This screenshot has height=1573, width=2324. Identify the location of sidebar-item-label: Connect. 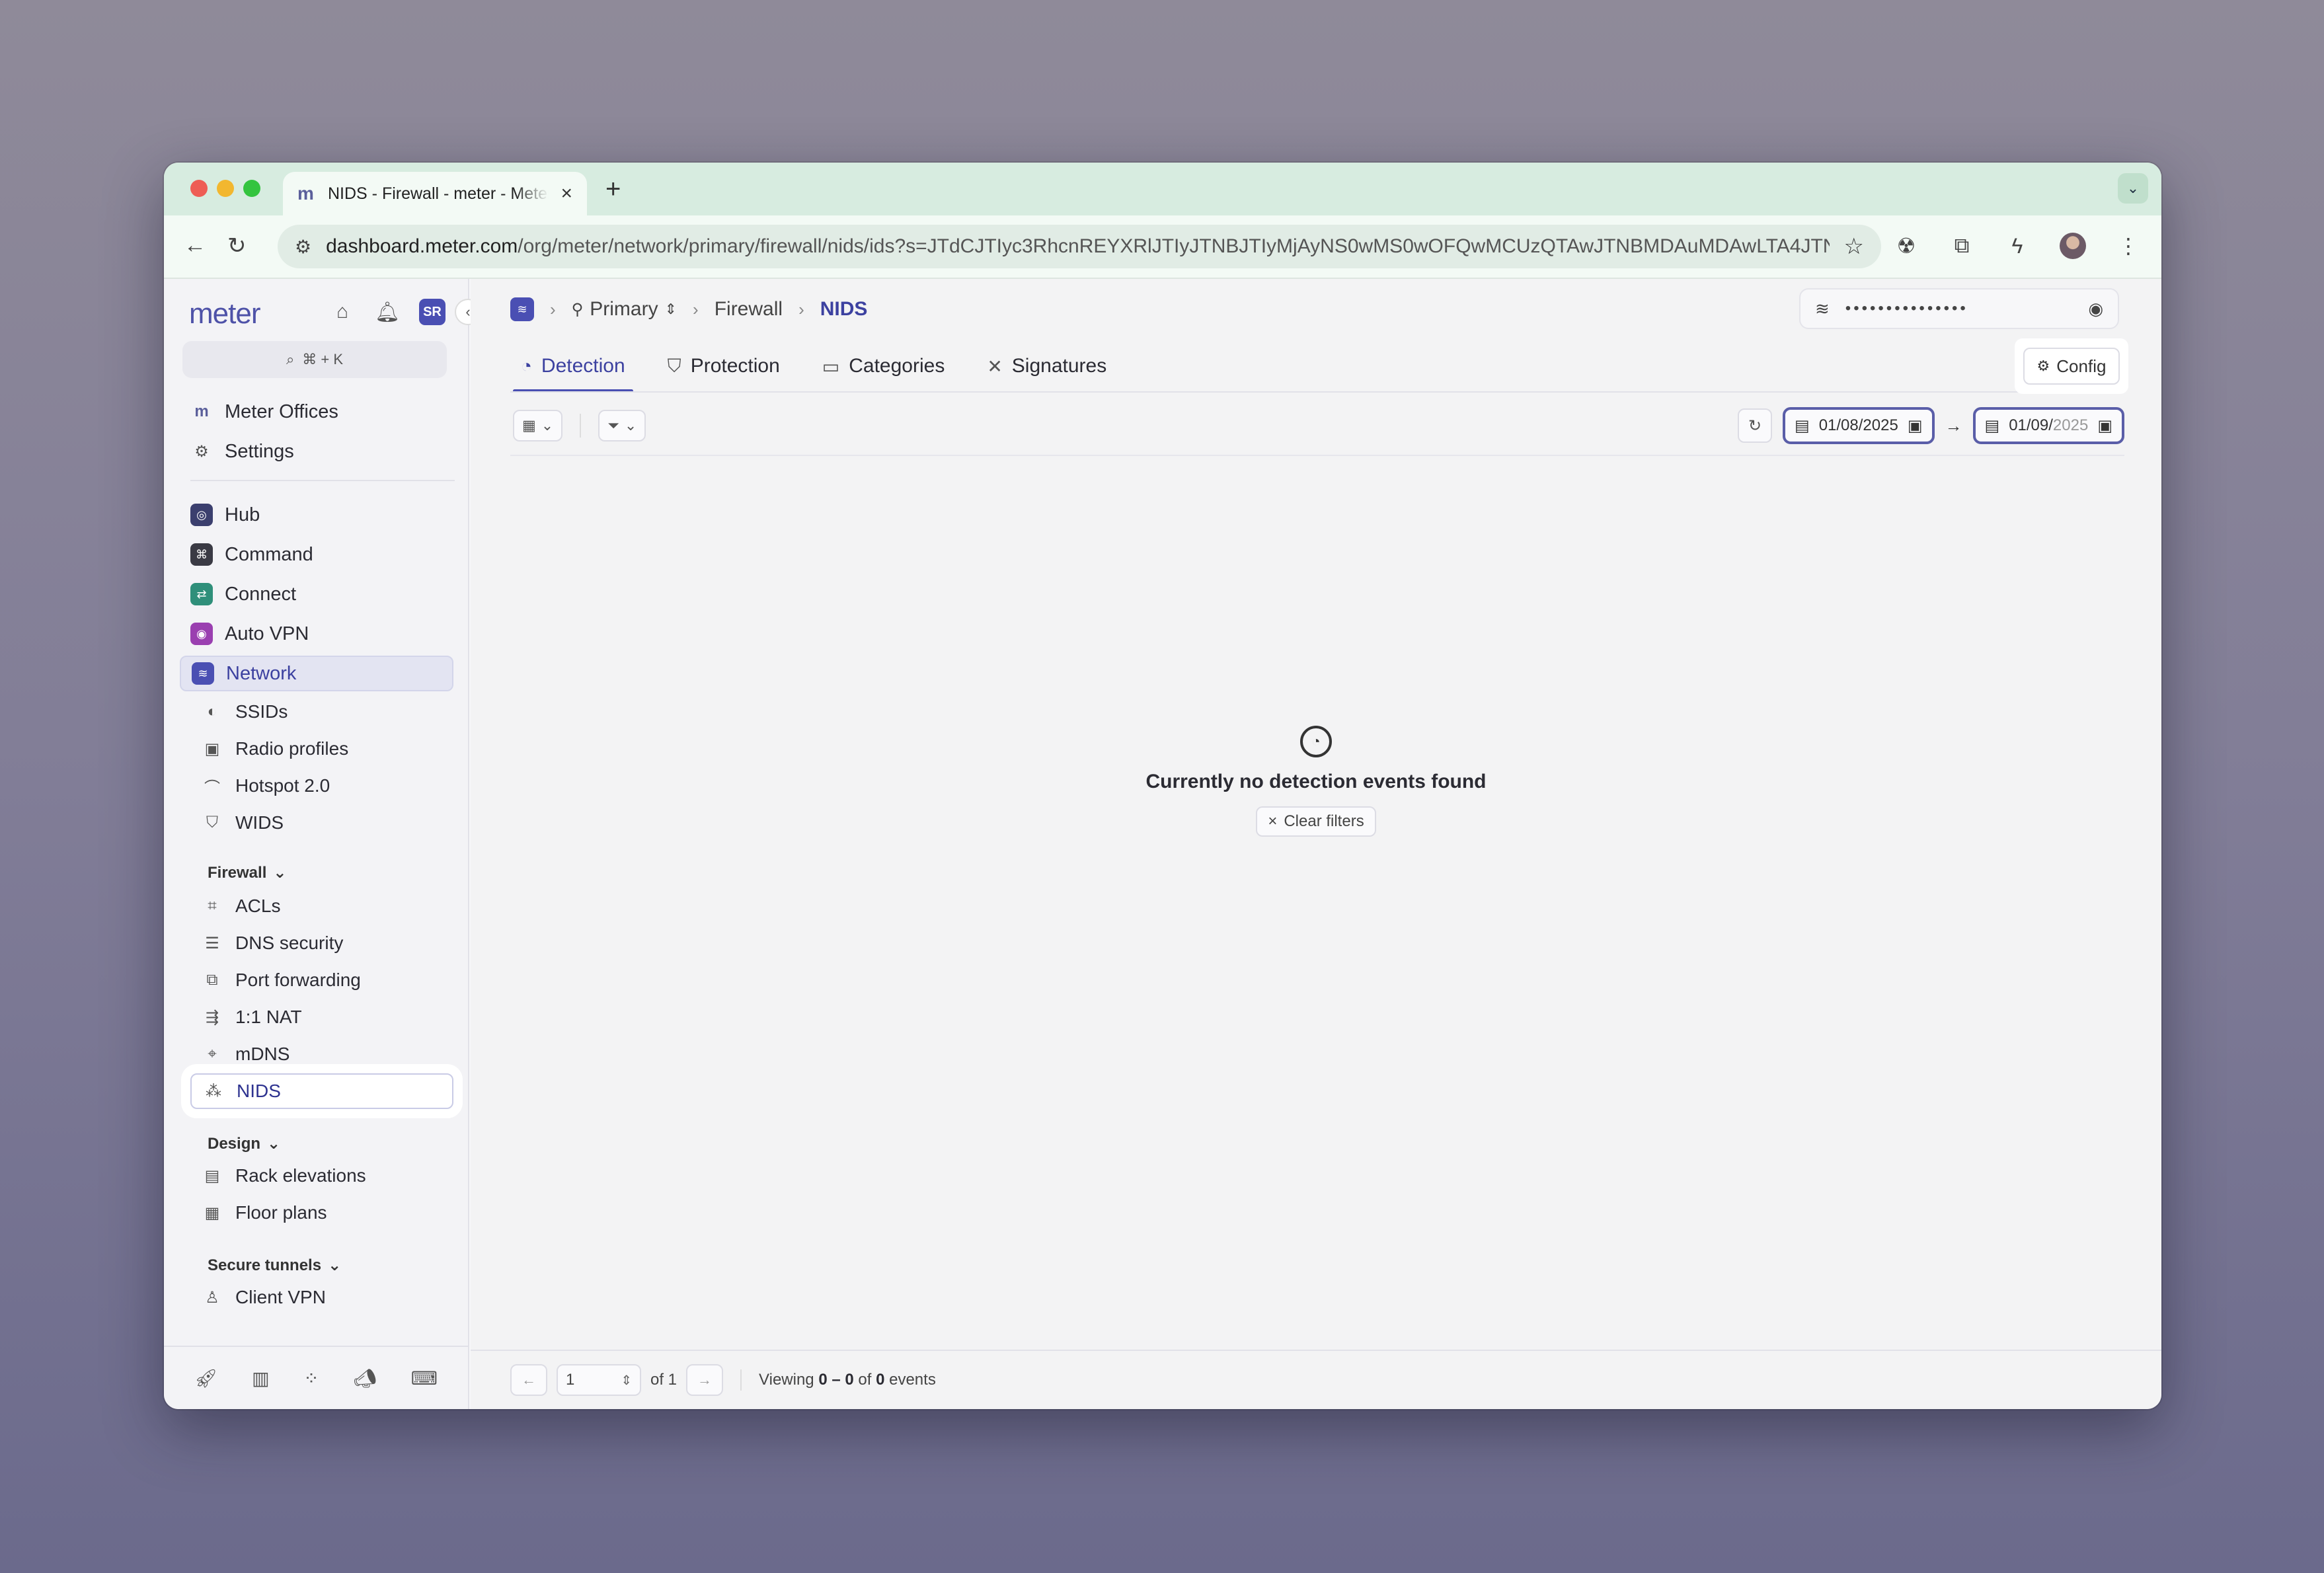
(261, 594).